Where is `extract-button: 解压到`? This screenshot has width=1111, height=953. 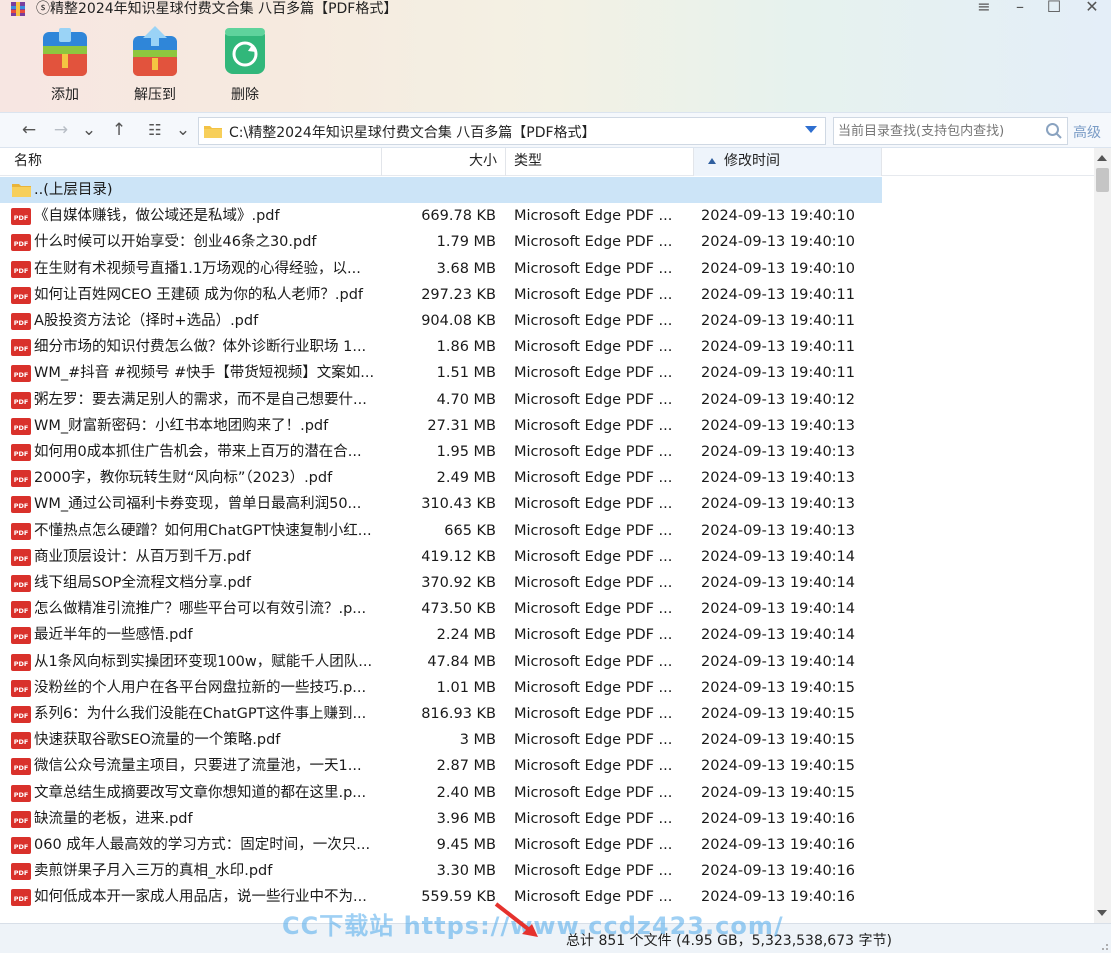 extract-button: 解压到 is located at coordinates (155, 64).